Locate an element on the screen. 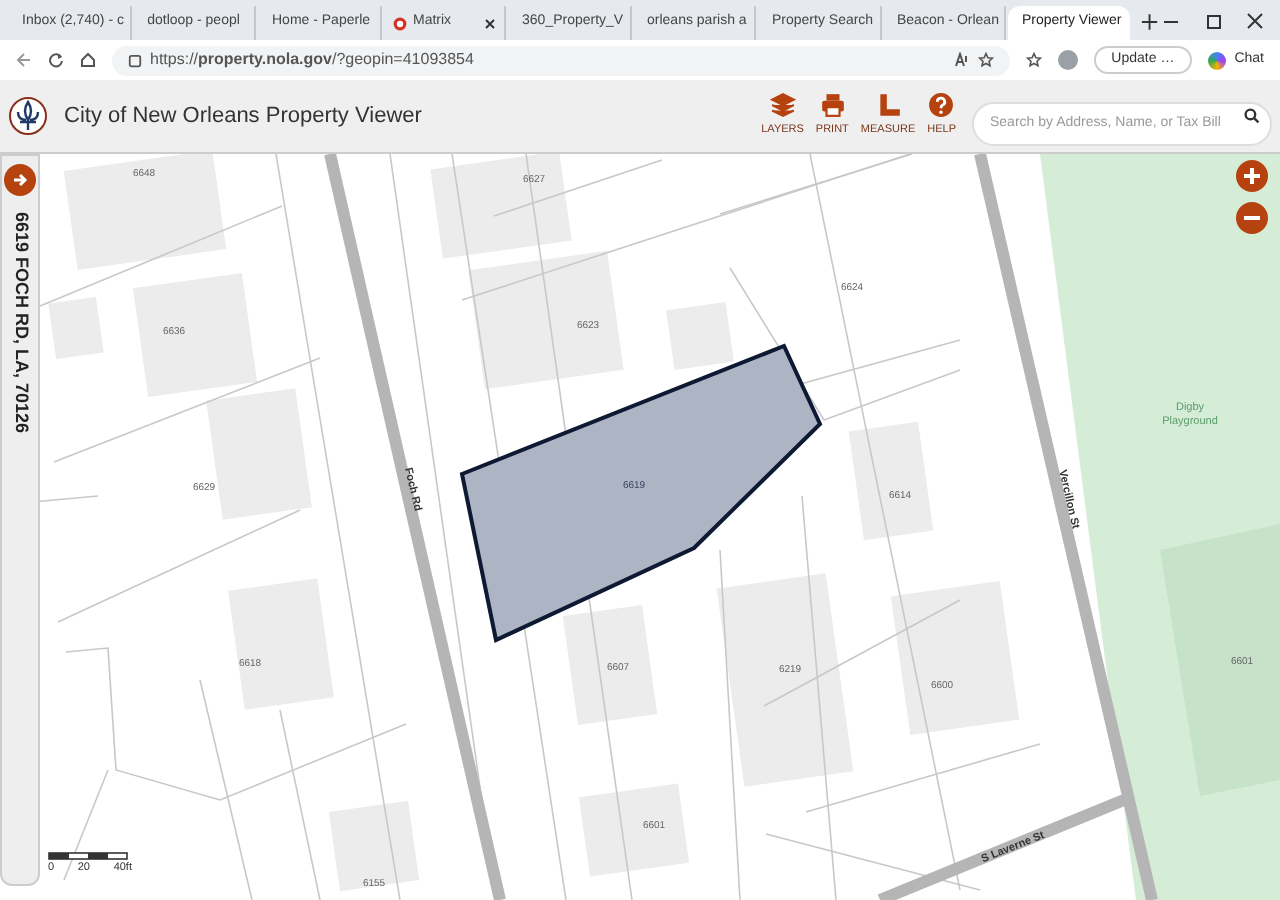  property-address: 6619 FOCH RD, LA, 70126 is located at coordinates (21, 323).